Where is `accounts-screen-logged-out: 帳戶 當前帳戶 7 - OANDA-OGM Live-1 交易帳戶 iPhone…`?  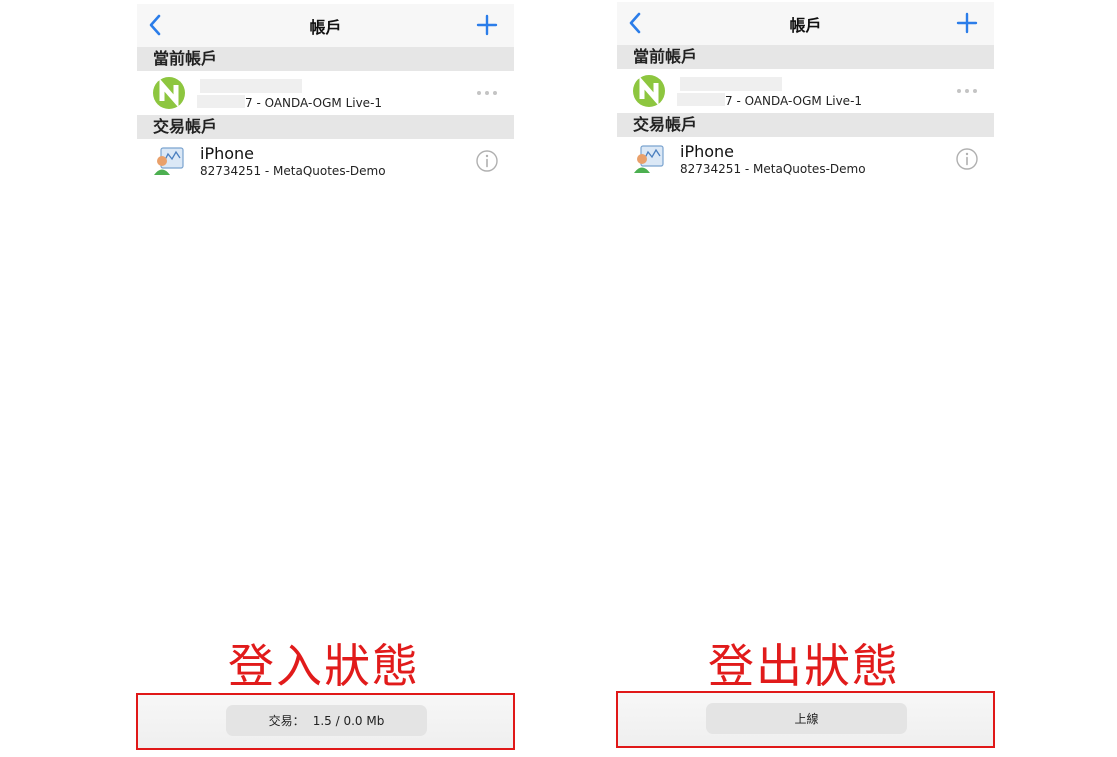 accounts-screen-logged-out: 帳戶 當前帳戶 7 - OANDA-OGM Live-1 交易帳戶 iPhone… is located at coordinates (805, 92).